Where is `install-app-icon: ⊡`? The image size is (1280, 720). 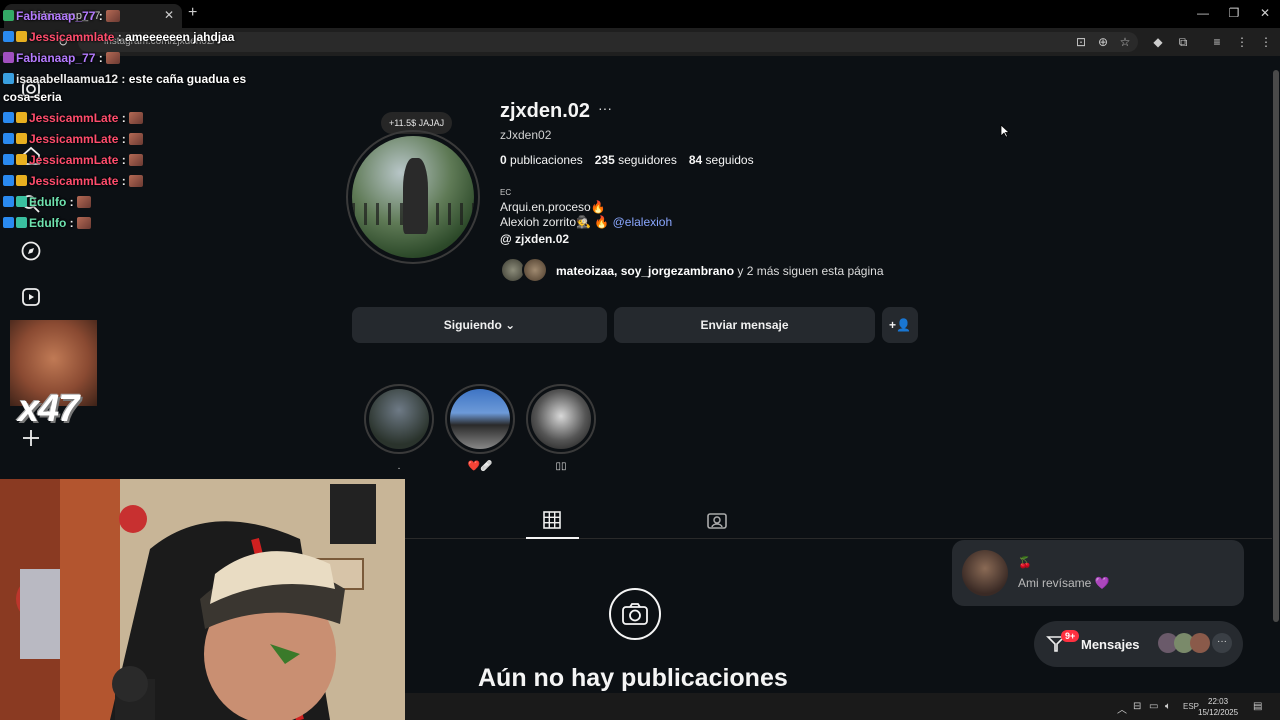
install-app-icon: ⊡ is located at coordinates (1081, 42).